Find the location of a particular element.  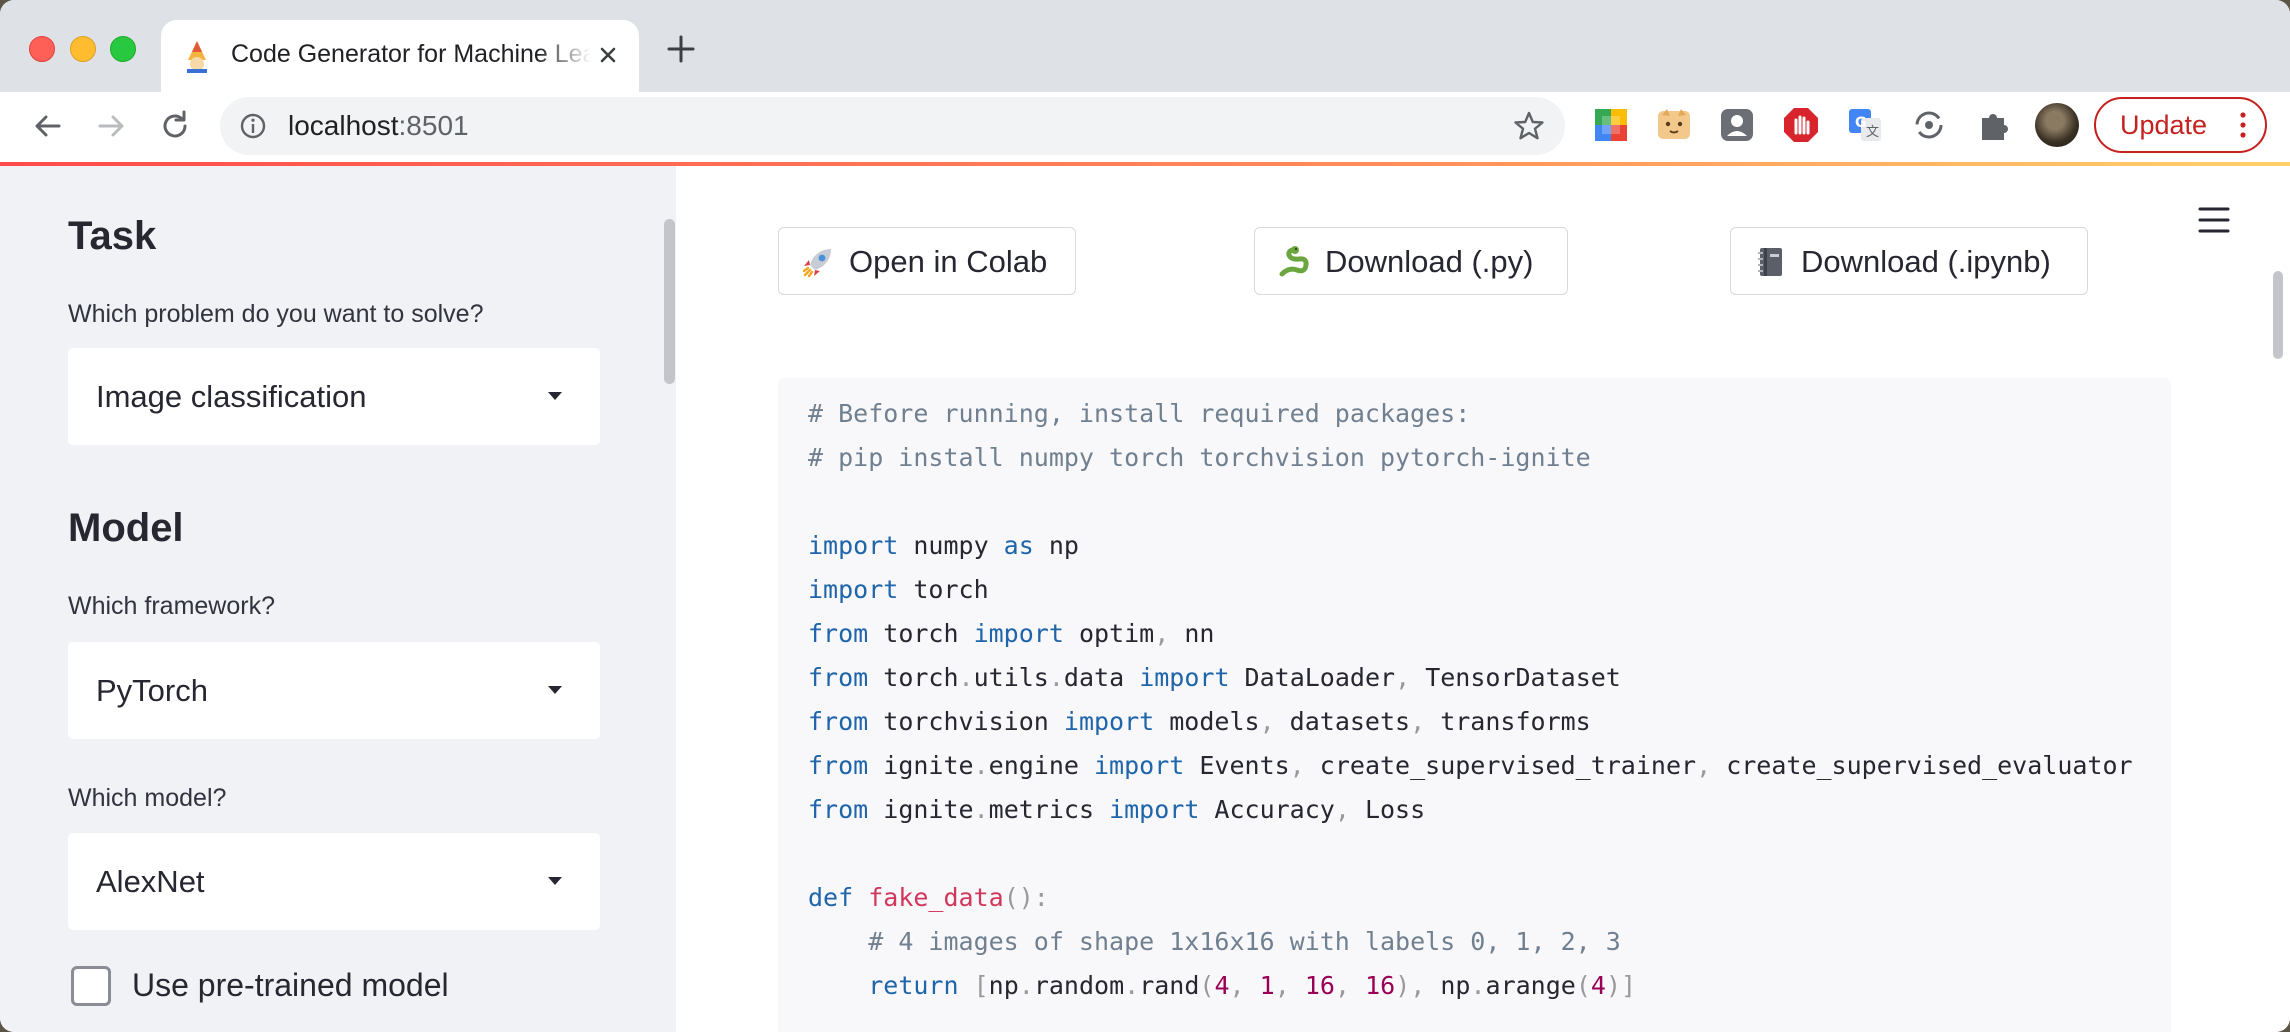

favicon-icon is located at coordinates (197, 57).